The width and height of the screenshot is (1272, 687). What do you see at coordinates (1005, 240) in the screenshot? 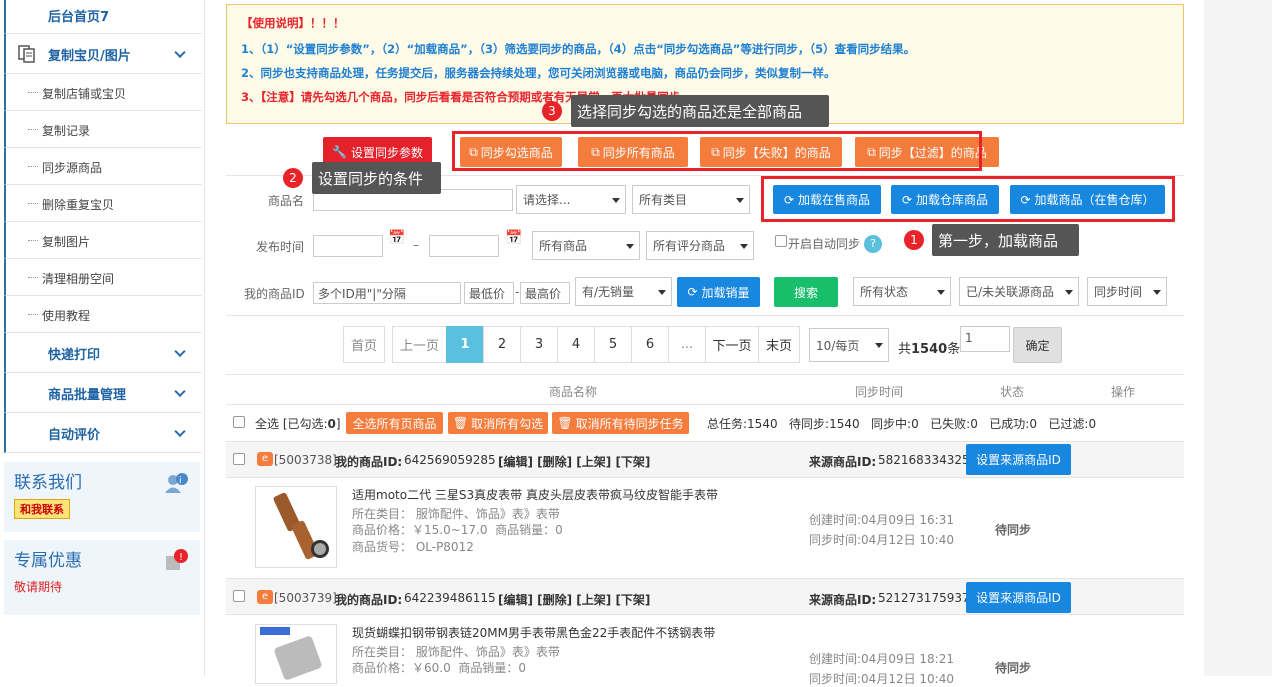
I see `tip-step-1: 第一步，加载商品` at bounding box center [1005, 240].